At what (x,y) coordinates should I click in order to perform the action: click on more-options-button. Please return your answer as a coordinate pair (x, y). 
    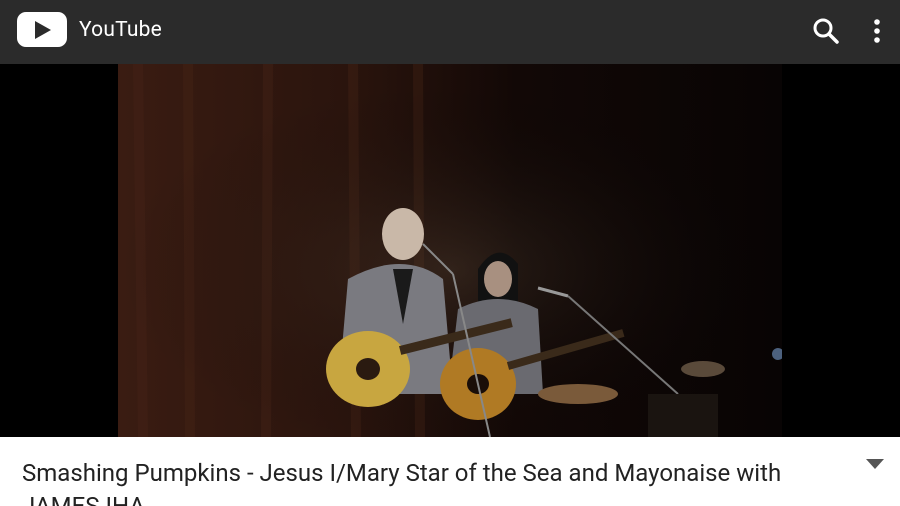
    Looking at the image, I should click on (877, 32).